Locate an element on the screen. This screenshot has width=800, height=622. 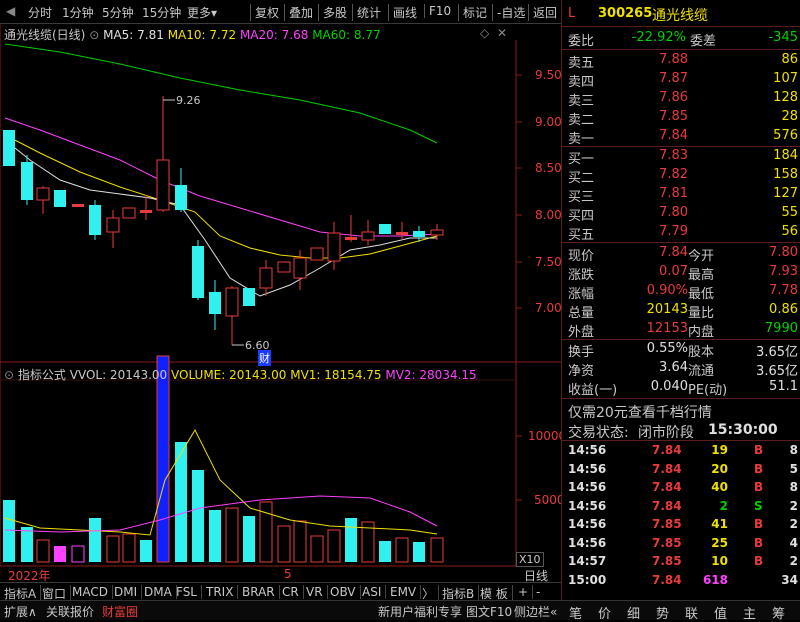
price-tick: 9.00 is located at coordinates (548, 122).